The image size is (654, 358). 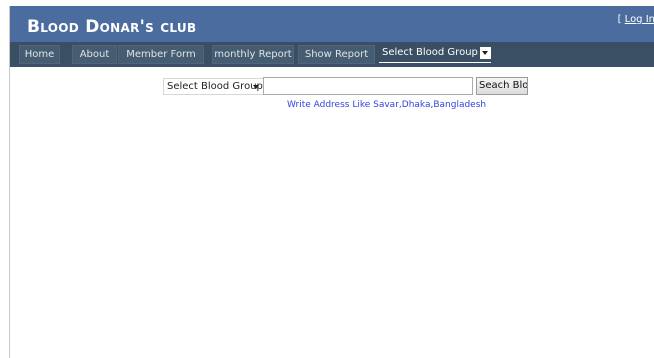 What do you see at coordinates (112, 27) in the screenshot?
I see `site-title: Blood Donar's club` at bounding box center [112, 27].